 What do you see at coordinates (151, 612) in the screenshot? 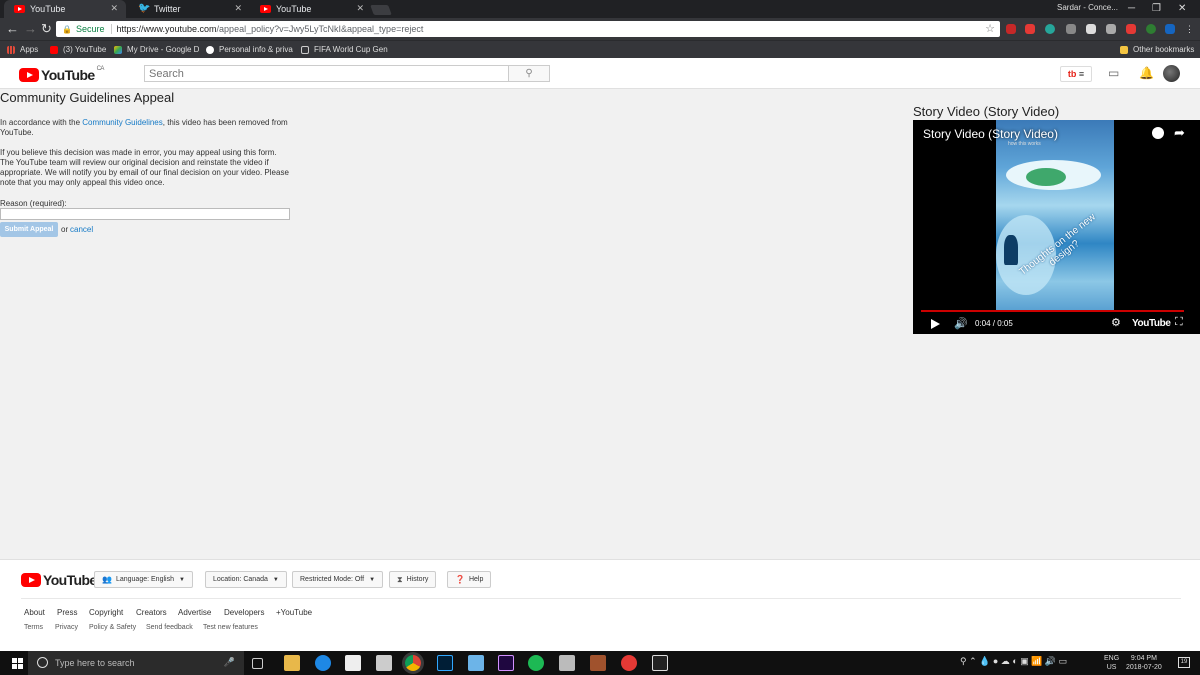
I see `footer-link-creators: Creators` at bounding box center [151, 612].